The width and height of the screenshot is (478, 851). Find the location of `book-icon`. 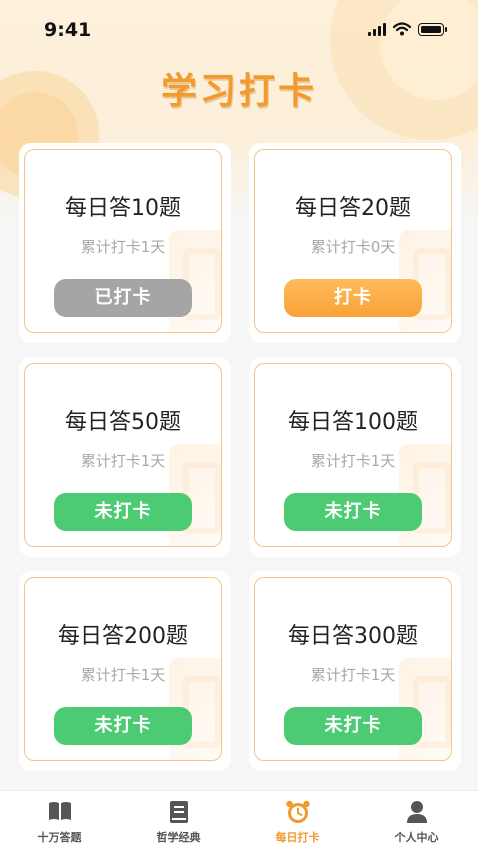

book-icon is located at coordinates (178, 812).